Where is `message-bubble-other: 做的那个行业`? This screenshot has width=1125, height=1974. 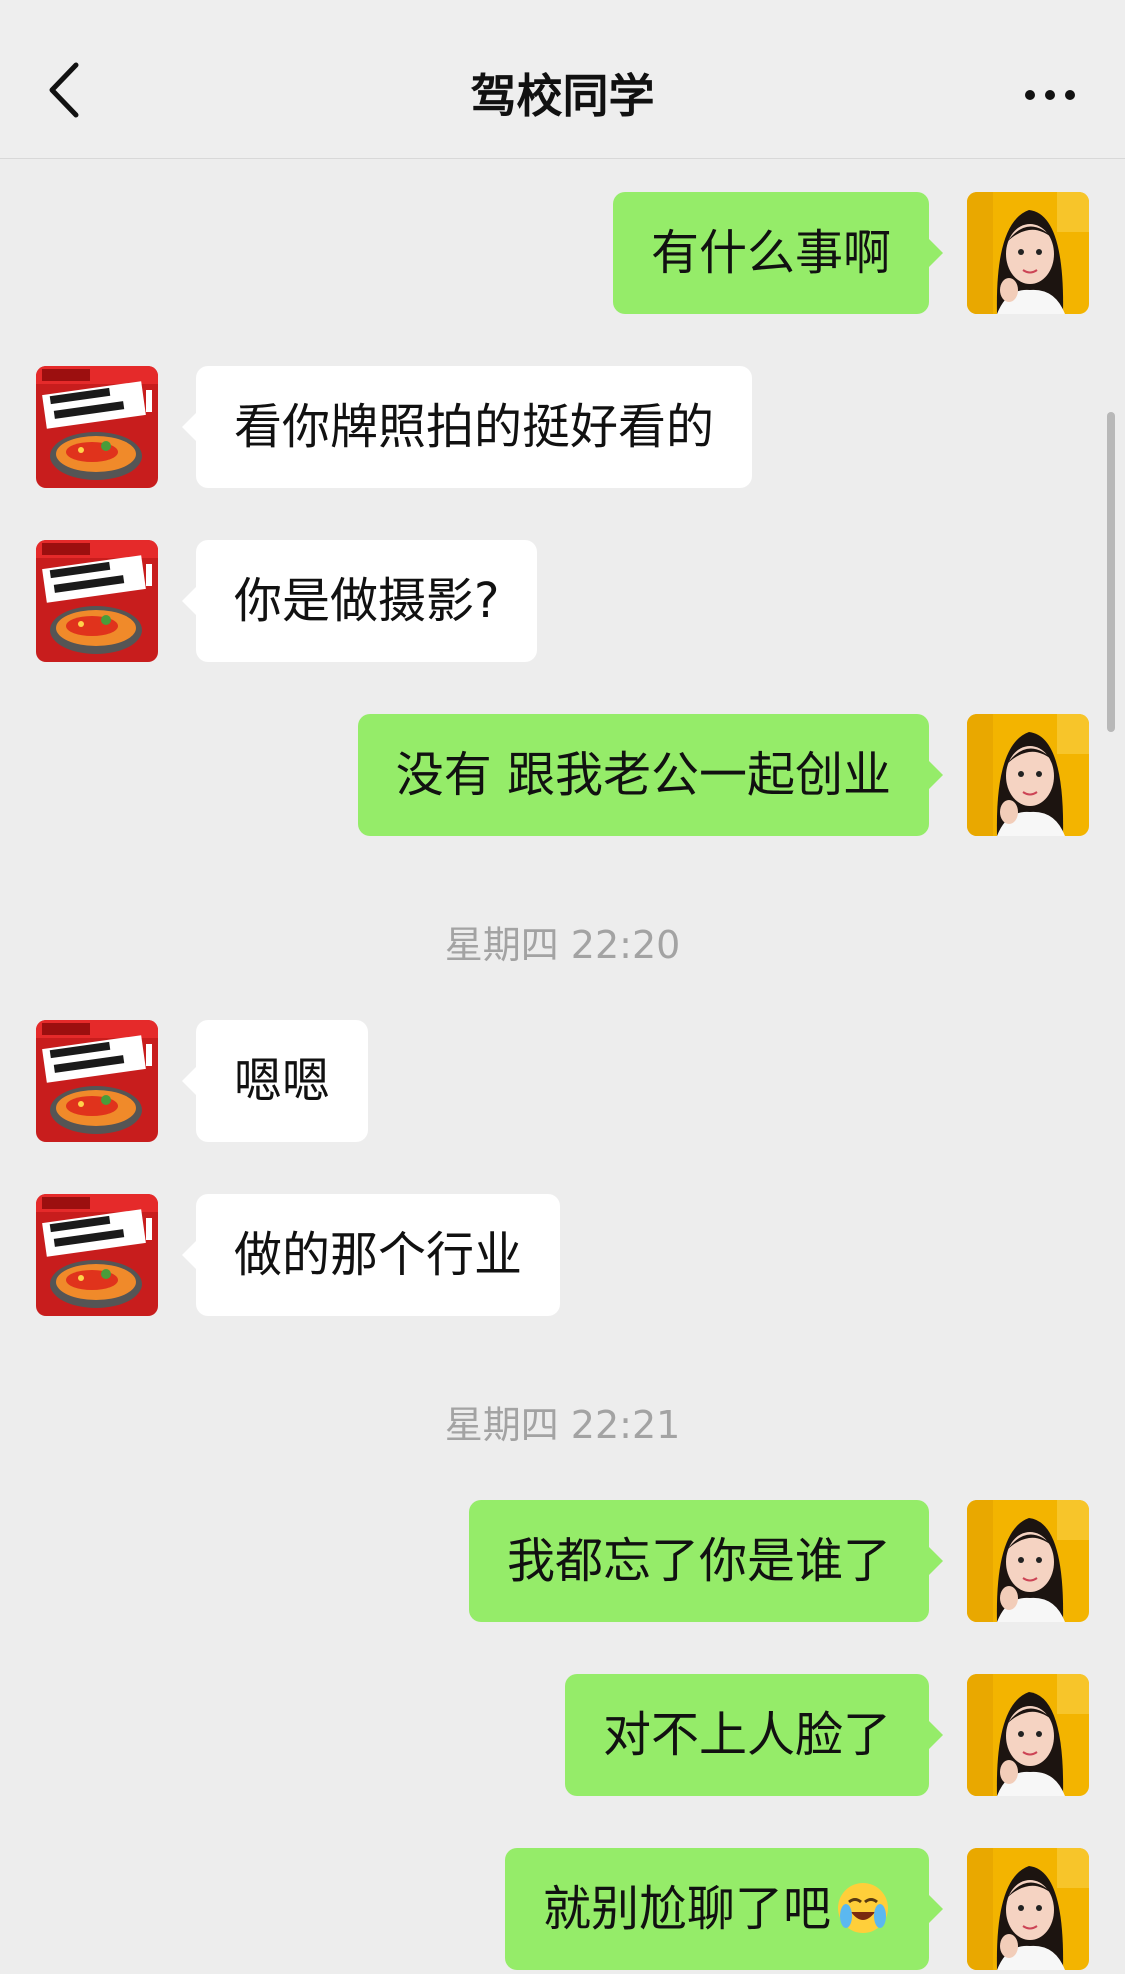 message-bubble-other: 做的那个行业 is located at coordinates (371, 1255).